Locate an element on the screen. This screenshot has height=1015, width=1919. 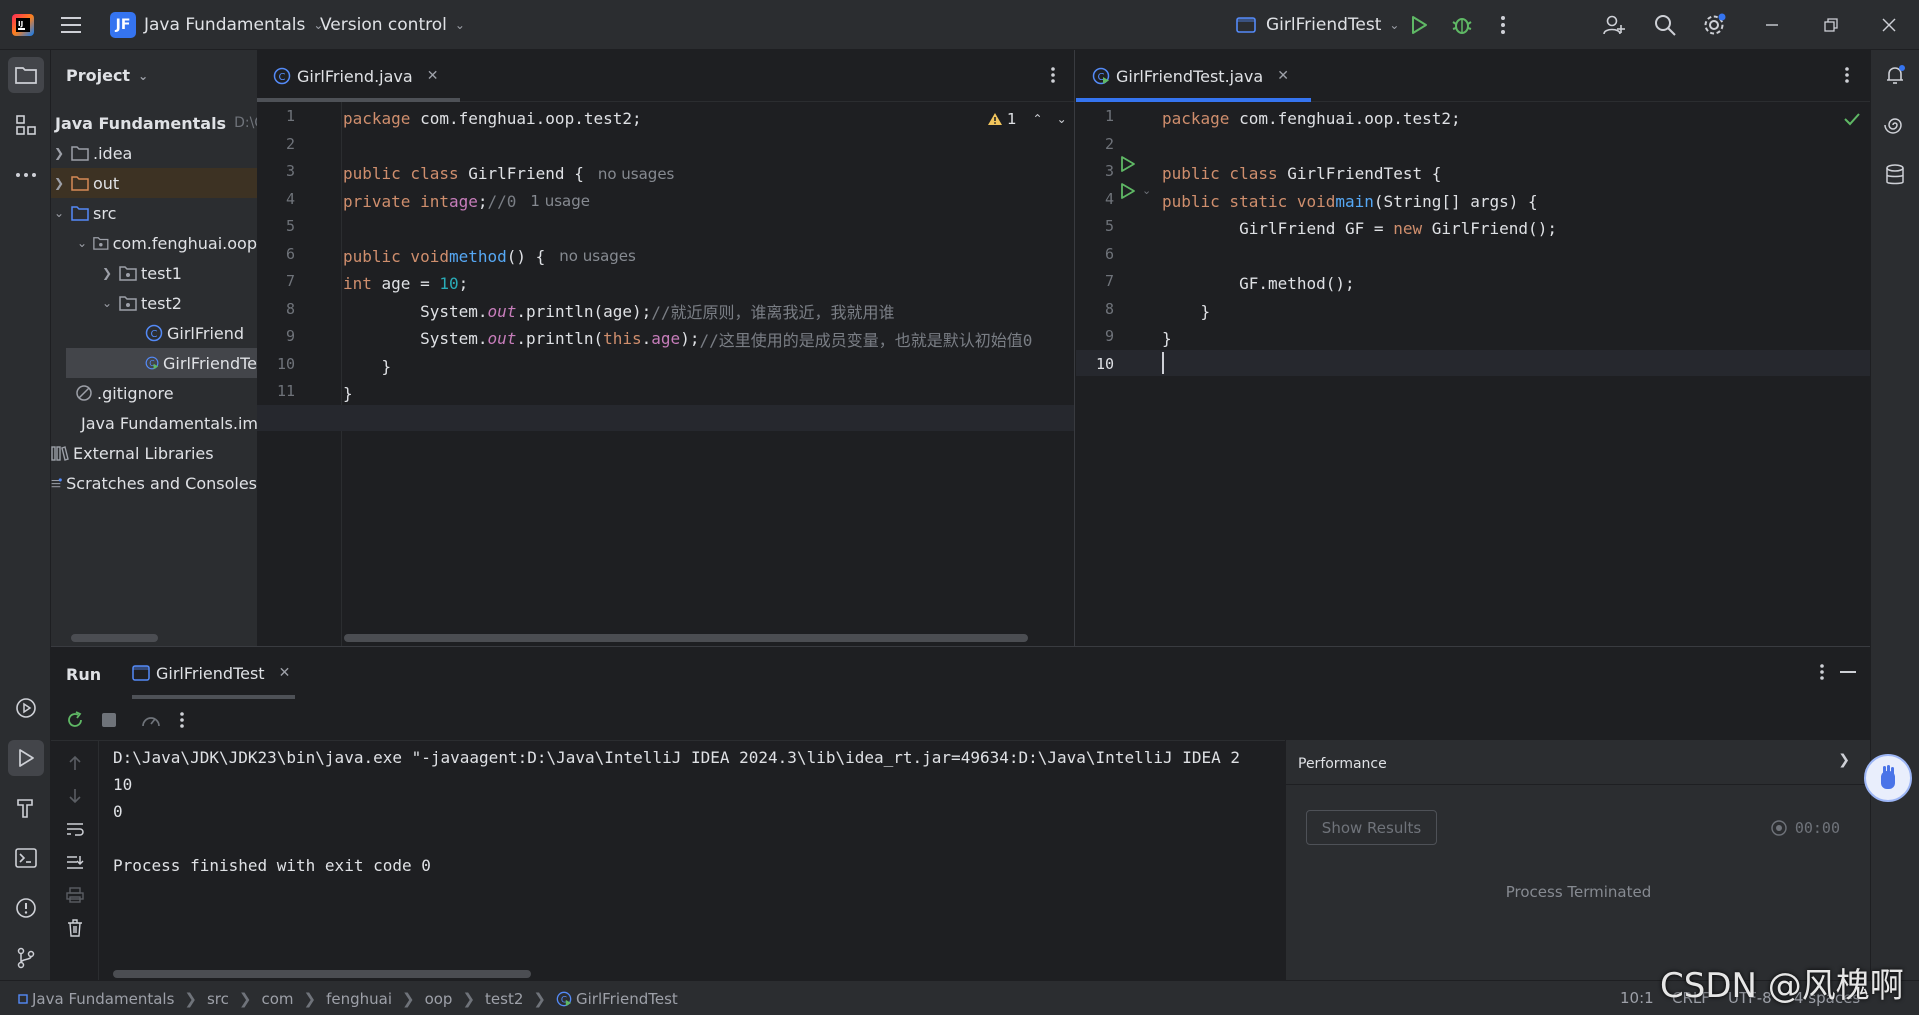
console-h-scrollbar is located at coordinates (322, 974).